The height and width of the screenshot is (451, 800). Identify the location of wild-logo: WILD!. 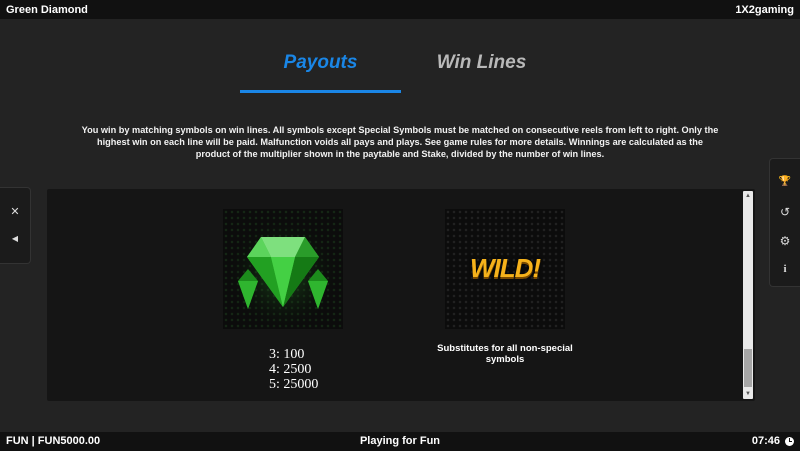
(505, 268).